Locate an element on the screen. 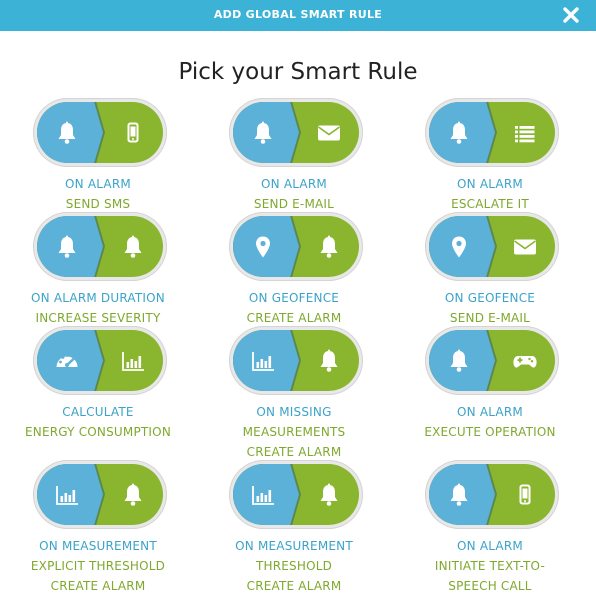  rule-label: ON MEASUREMENT THRESHOLD CREATE ALARM is located at coordinates (294, 566).